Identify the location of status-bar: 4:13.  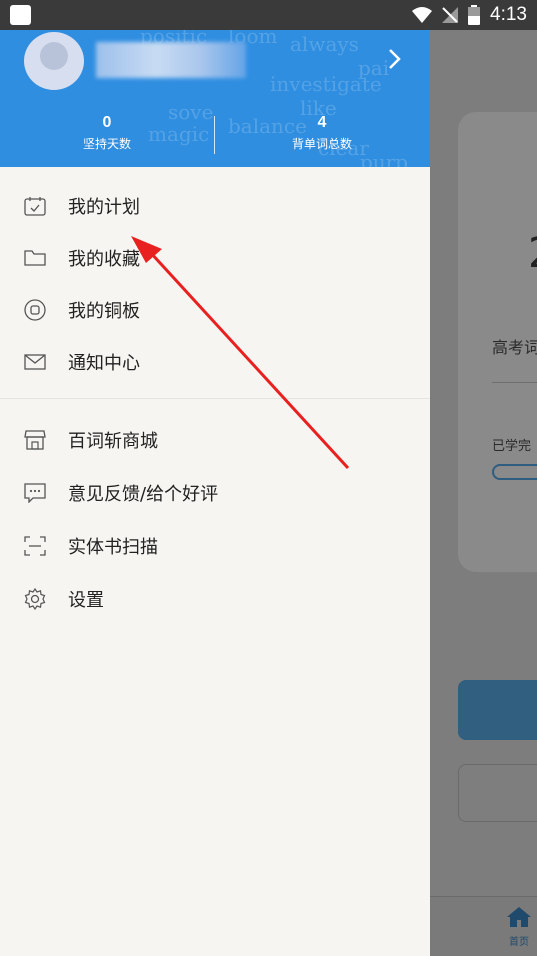
(268, 15).